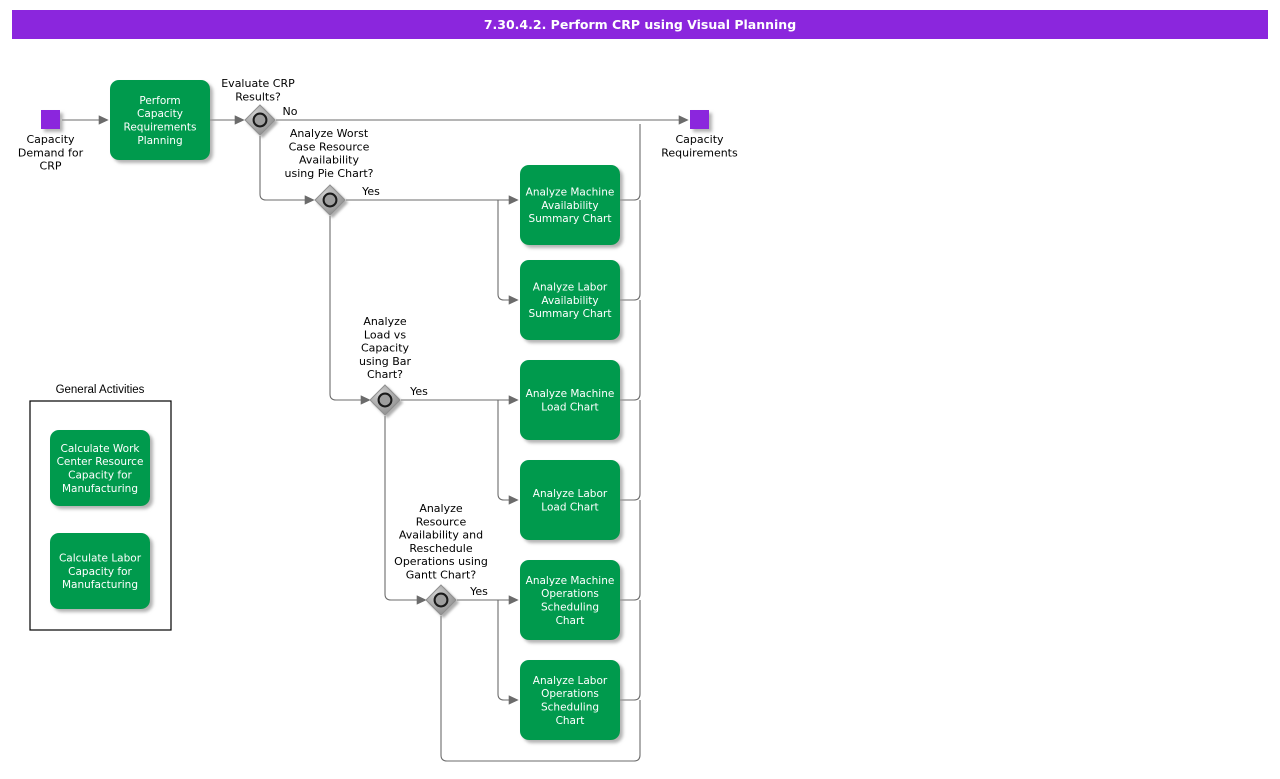 The width and height of the screenshot is (1280, 779). What do you see at coordinates (258, 96) in the screenshot?
I see `gateway-evaluate-crp-results-question-line-1: Results?` at bounding box center [258, 96].